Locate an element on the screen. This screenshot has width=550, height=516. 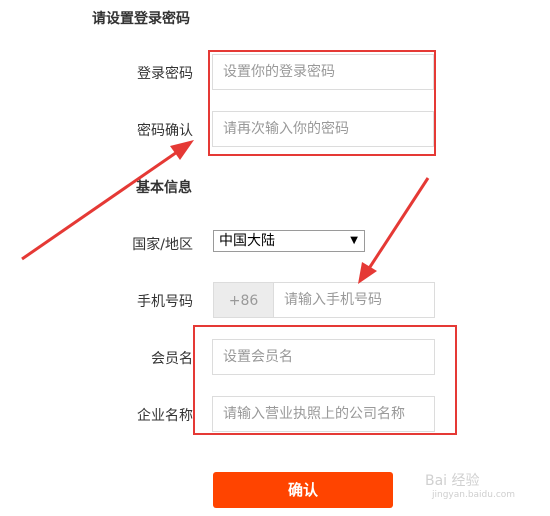
arrow-left-icon is located at coordinates (107, 200).